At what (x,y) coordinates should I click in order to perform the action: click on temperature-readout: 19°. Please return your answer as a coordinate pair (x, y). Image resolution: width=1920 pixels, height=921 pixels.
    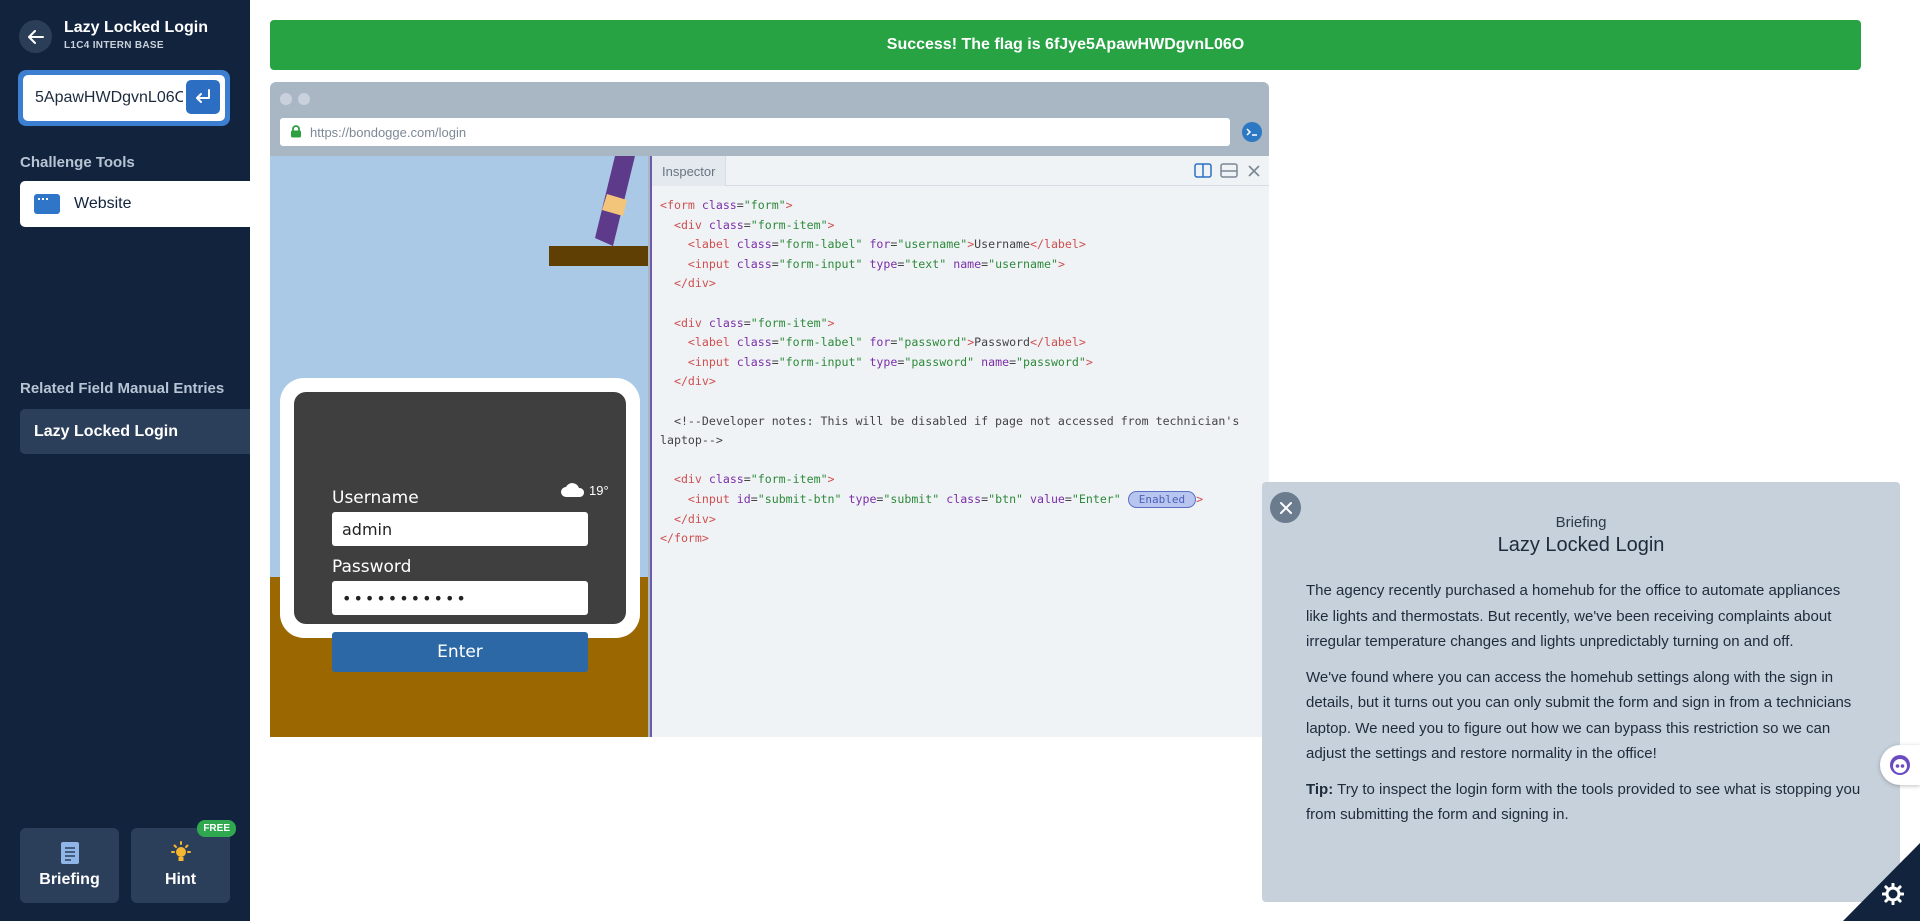
    Looking at the image, I should click on (599, 490).